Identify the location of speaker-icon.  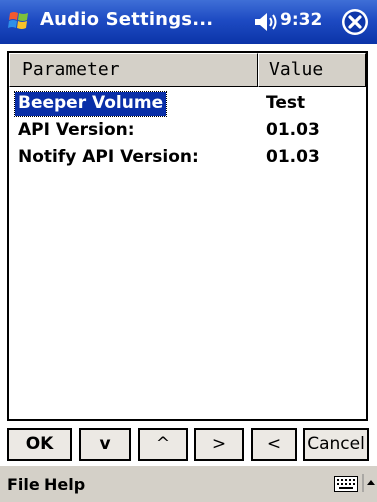
(265, 22).